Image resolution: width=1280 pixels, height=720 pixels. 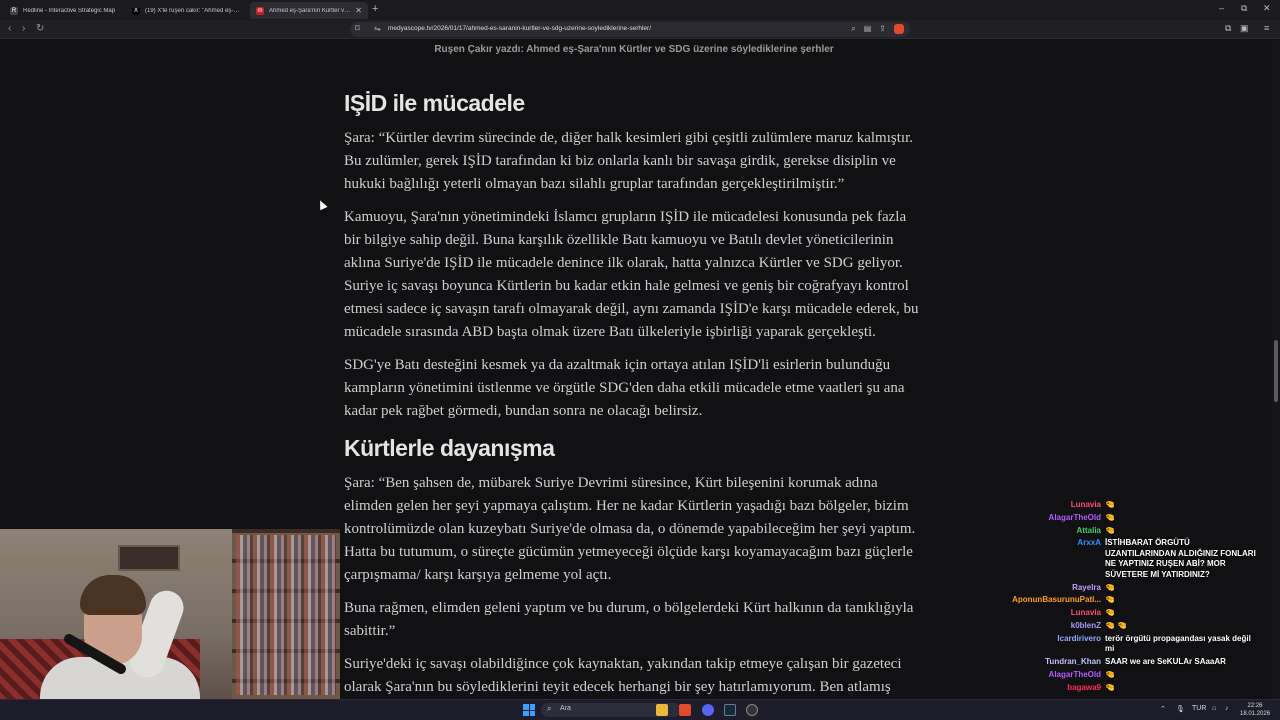 I want to click on chat-message: Tundran_Khan SAAR we are SeKULAr SAaaAR, so click(x=1127, y=662).